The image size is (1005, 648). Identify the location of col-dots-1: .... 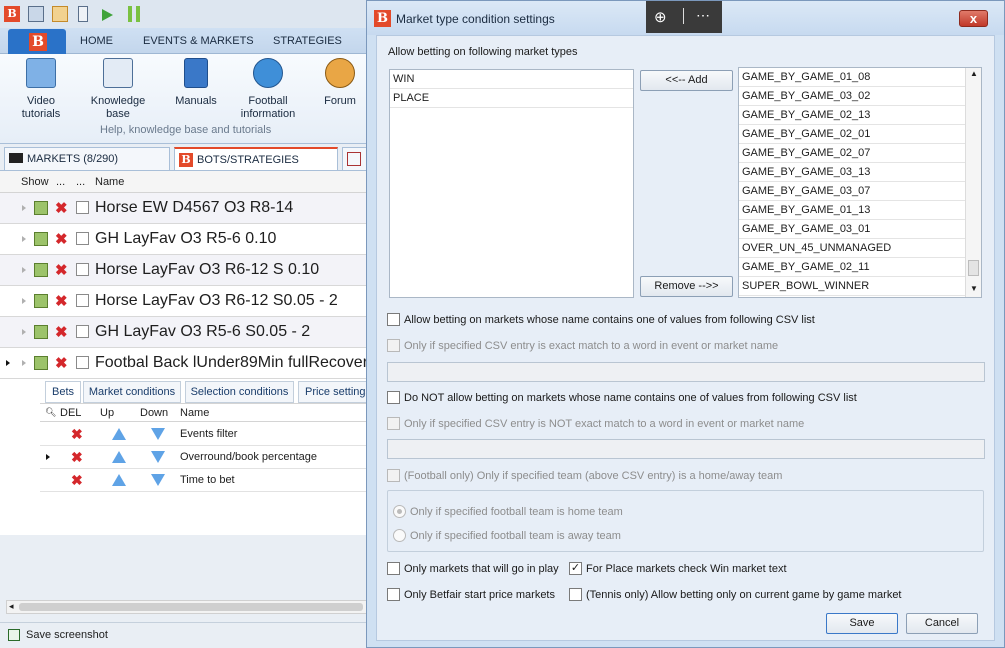
(60, 182).